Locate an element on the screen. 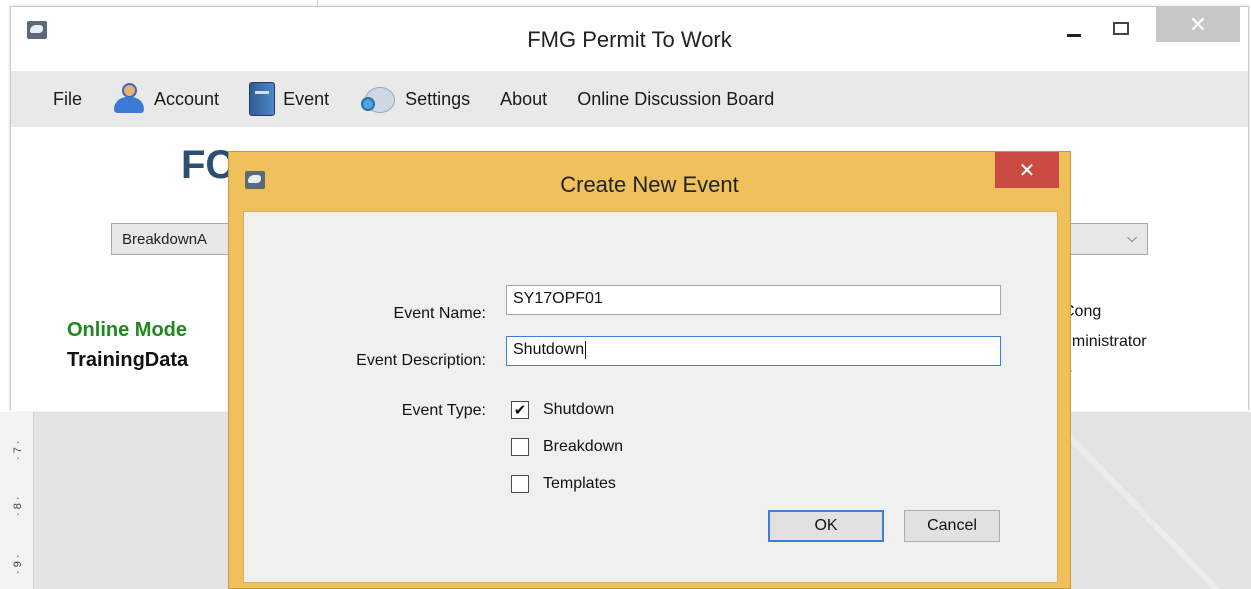  ruler-mark-8: · 8 · is located at coordinates (18, 506).